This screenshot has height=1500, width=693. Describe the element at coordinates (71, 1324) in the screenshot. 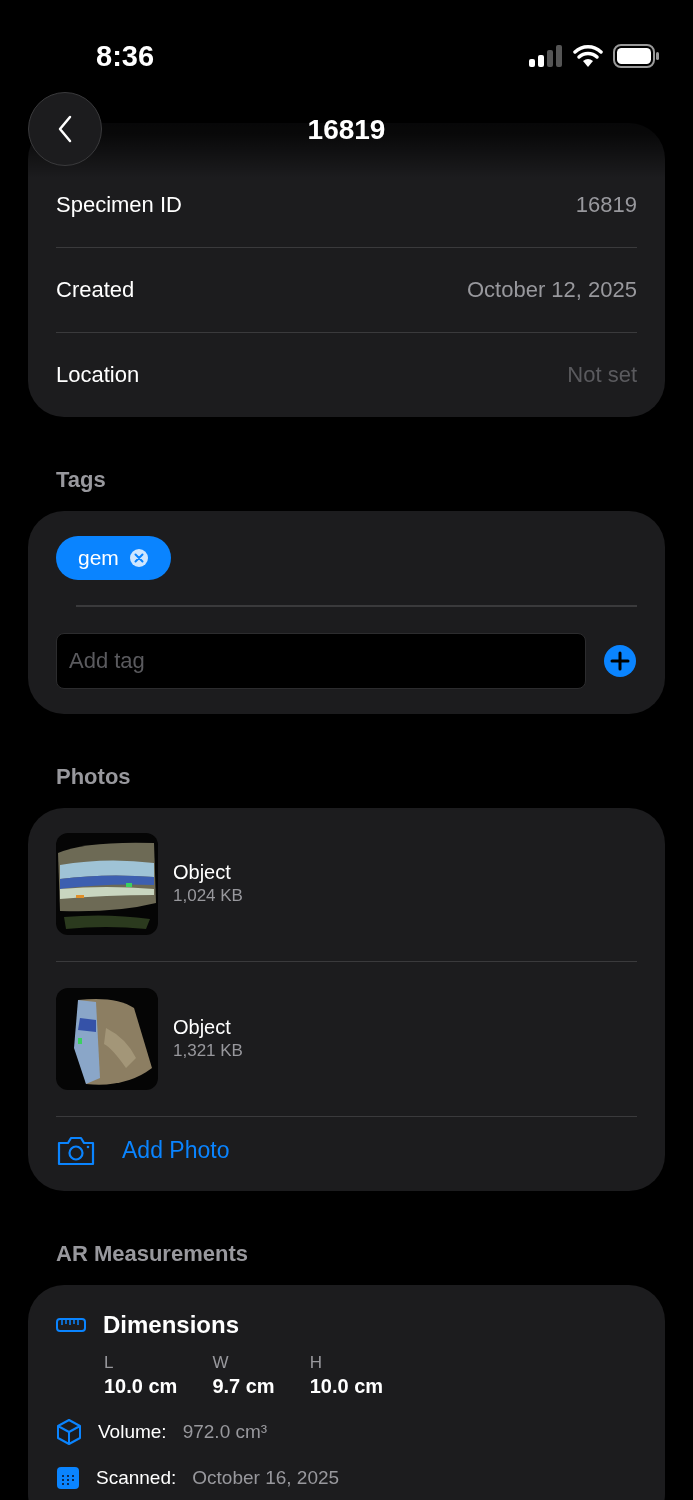

I see `ruler-icon` at that location.